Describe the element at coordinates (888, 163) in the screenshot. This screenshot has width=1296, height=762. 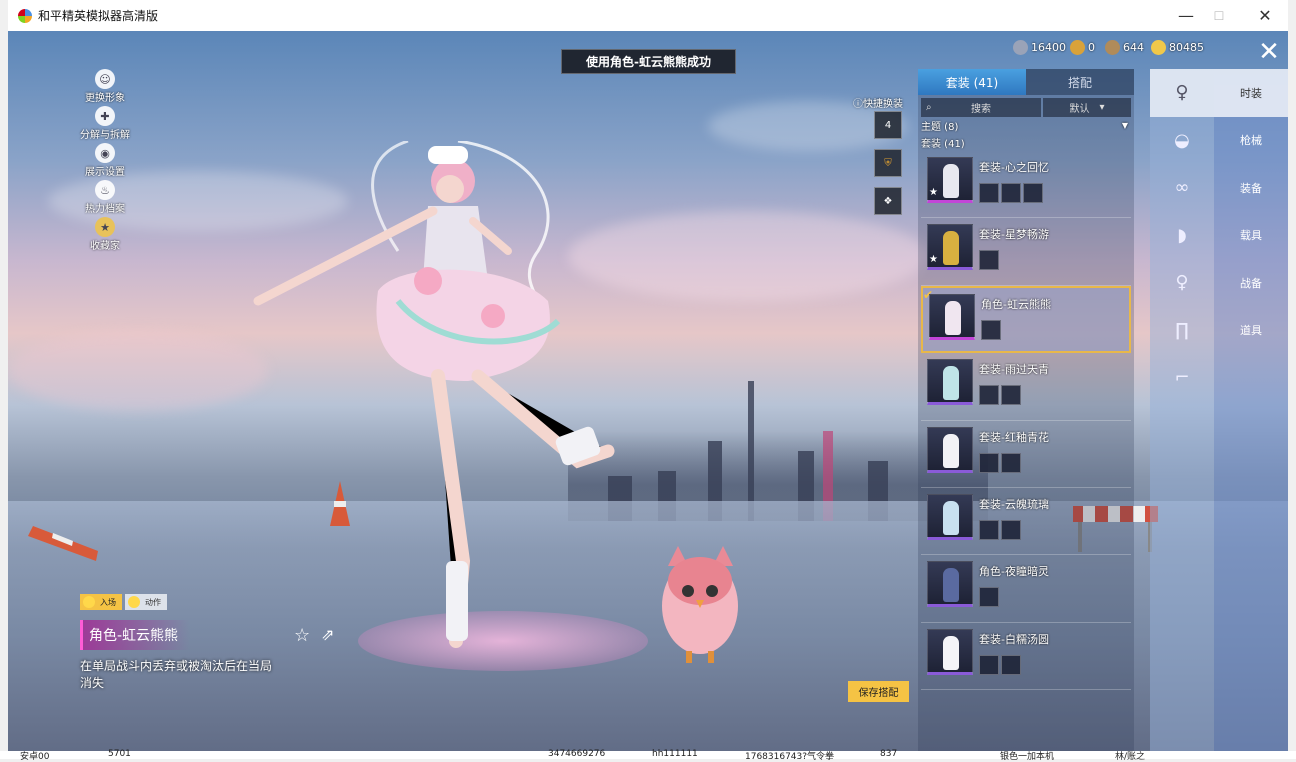
I see `quick-slot-badge: ⛨` at that location.